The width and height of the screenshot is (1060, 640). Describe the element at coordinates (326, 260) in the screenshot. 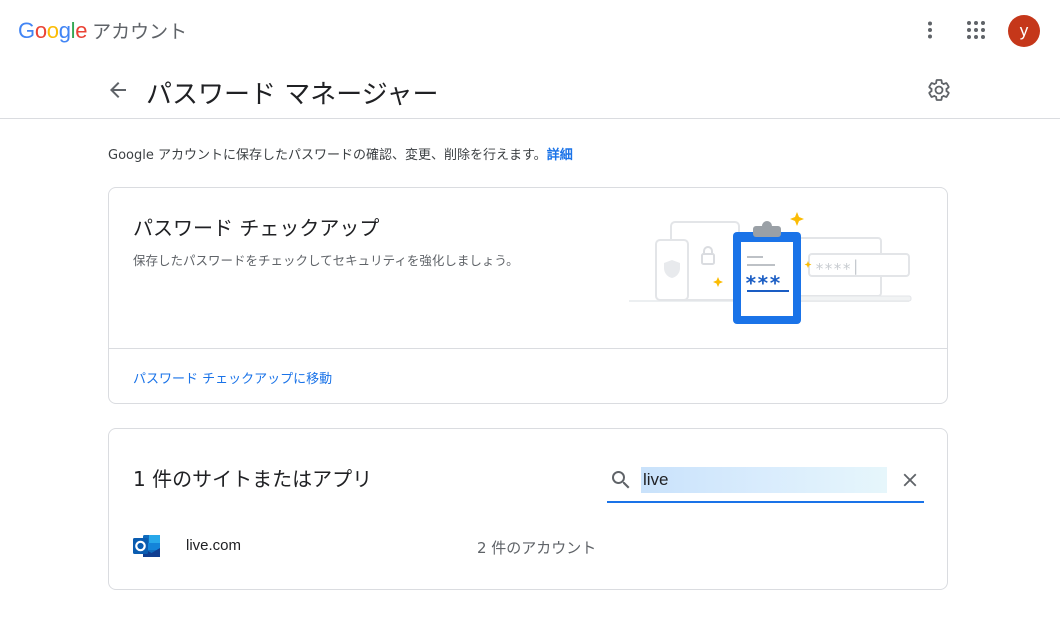

I see `checkup-subtitle: 保存したパスワードをチェックしてセキュリティを強化しましょう。` at that location.